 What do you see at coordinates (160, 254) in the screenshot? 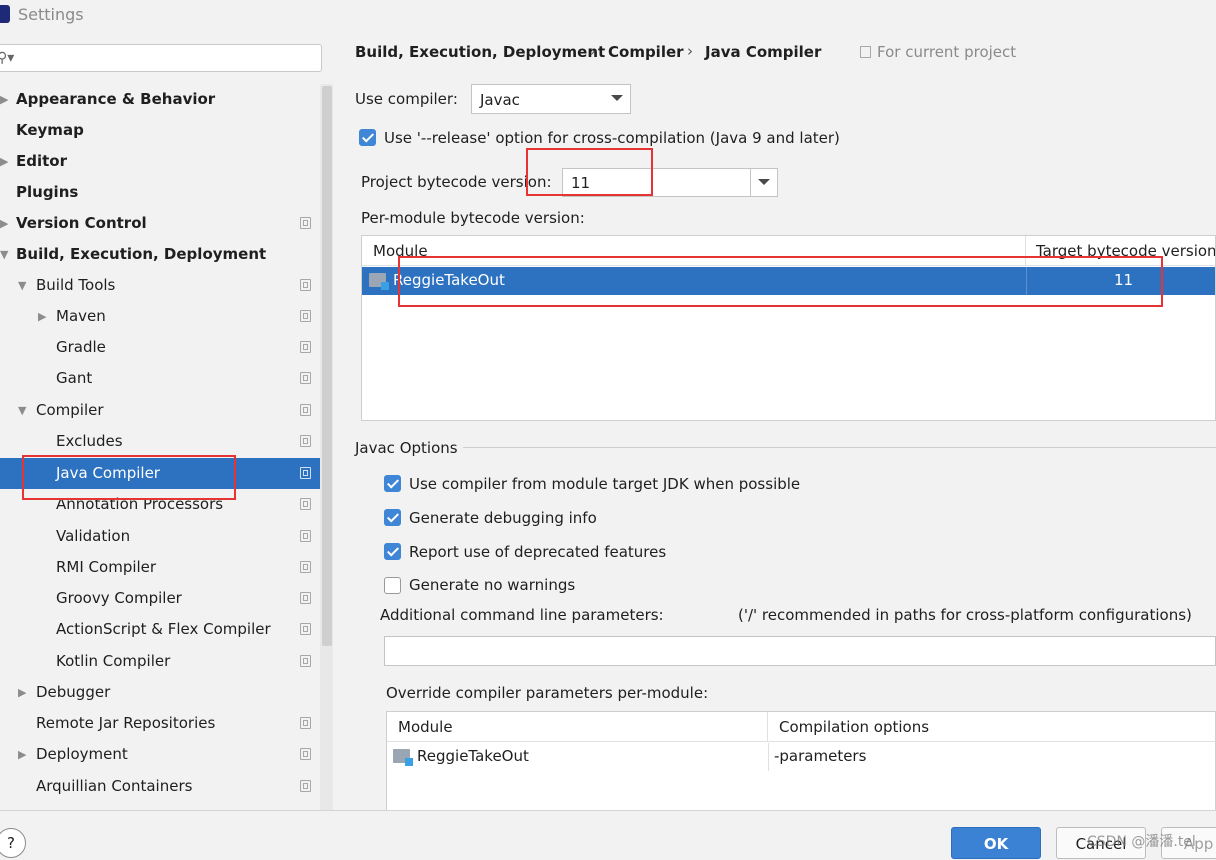
I see `tree-item-build-execution-deployment: ▼ Build, Execution, Deployment` at bounding box center [160, 254].